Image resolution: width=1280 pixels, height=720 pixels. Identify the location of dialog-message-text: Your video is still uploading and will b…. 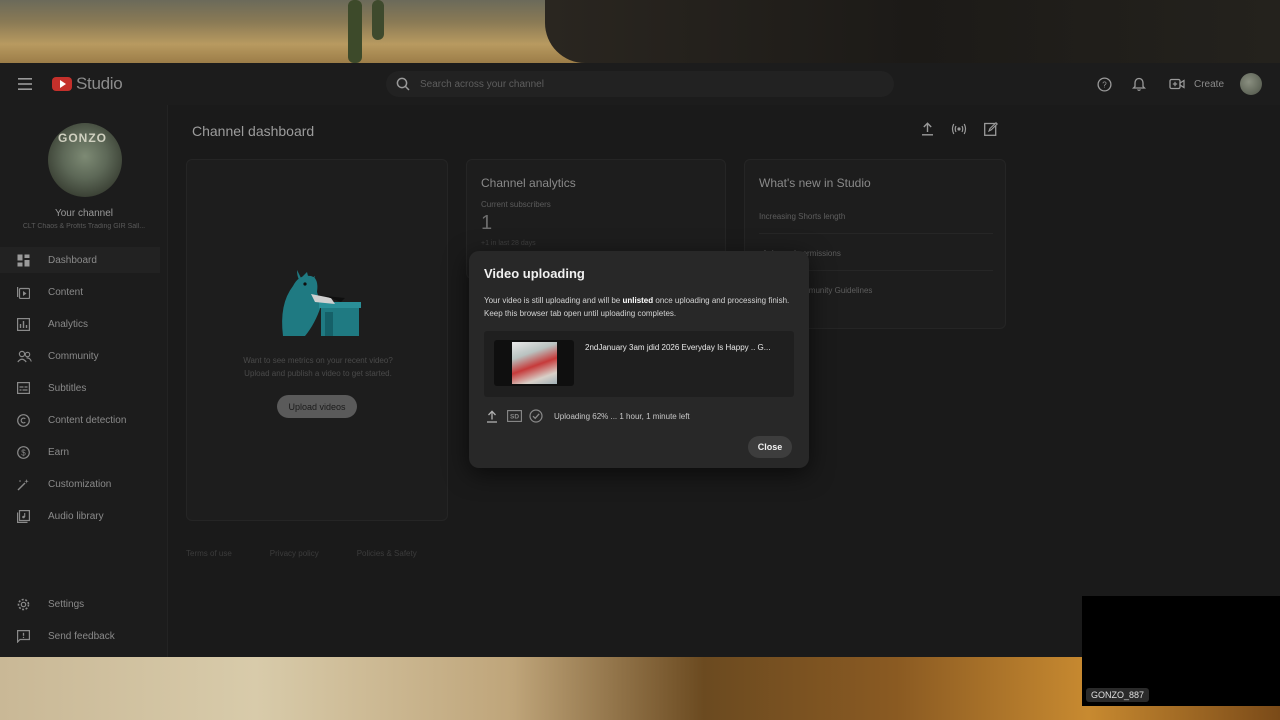
(553, 300).